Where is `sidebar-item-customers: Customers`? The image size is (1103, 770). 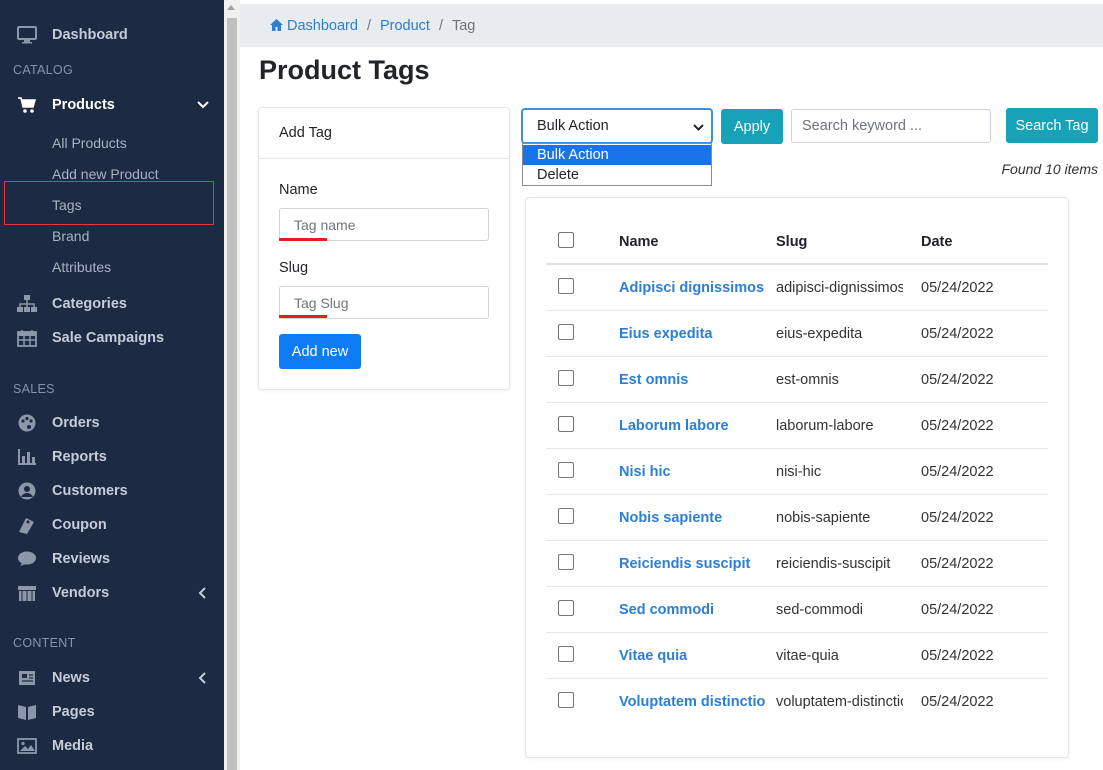
sidebar-item-customers: Customers is located at coordinates (112, 491).